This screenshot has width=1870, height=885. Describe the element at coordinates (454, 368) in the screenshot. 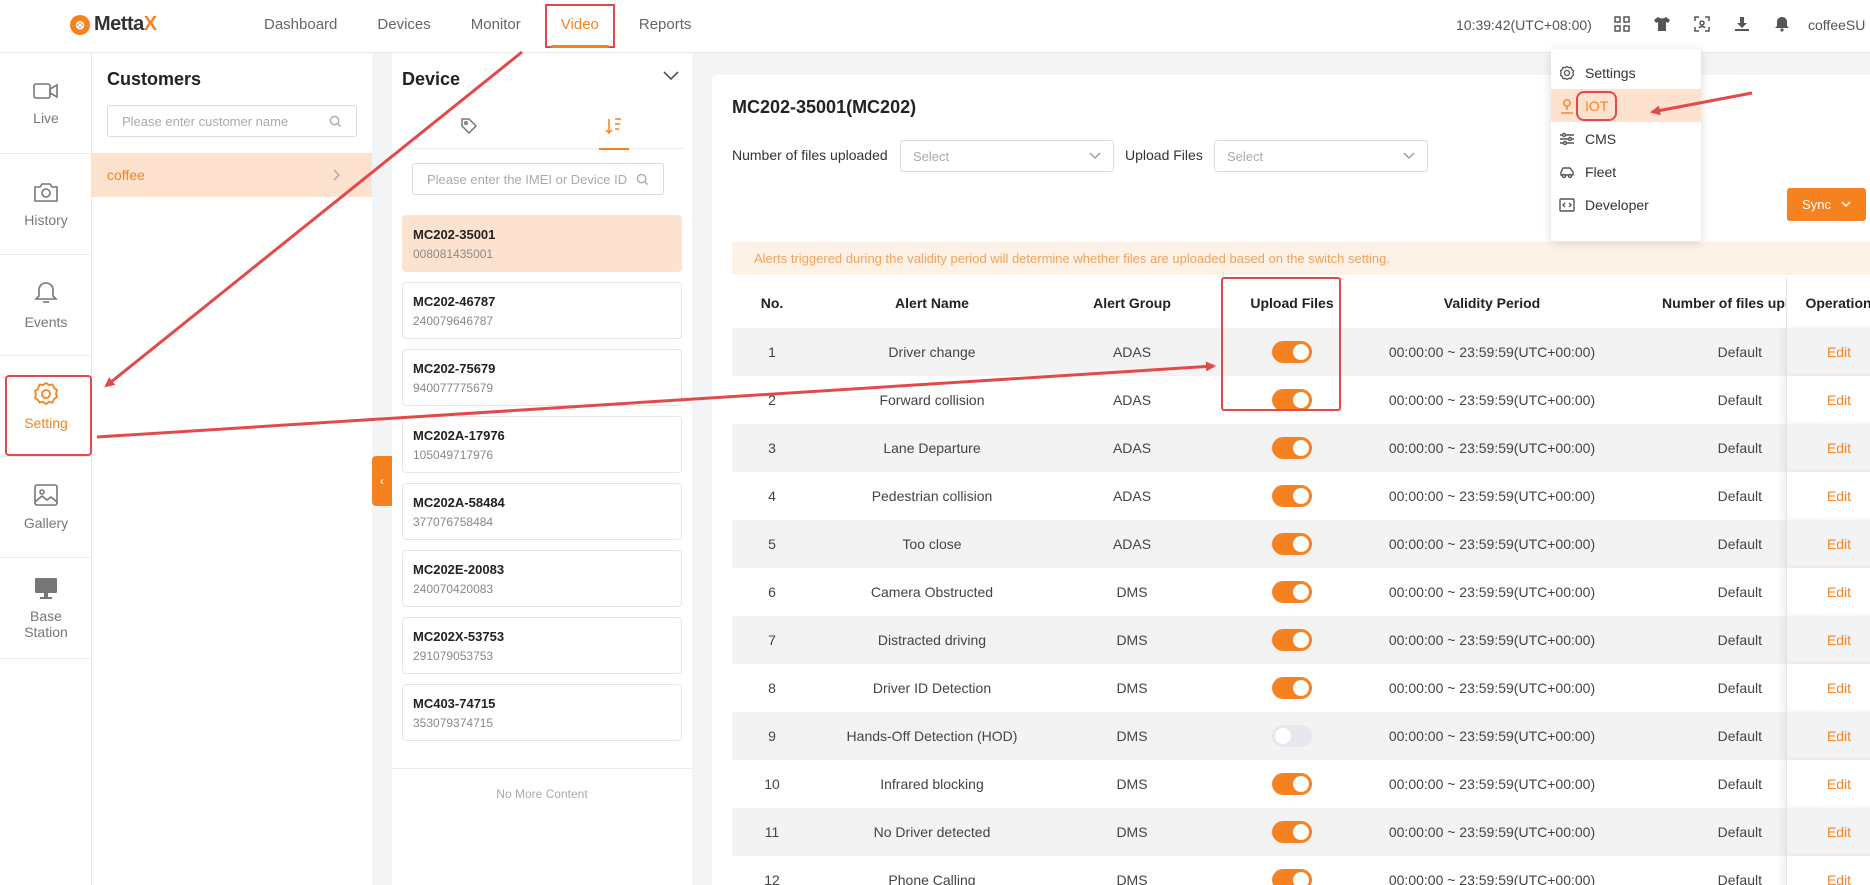

I see `device-name: MC202-75679` at that location.